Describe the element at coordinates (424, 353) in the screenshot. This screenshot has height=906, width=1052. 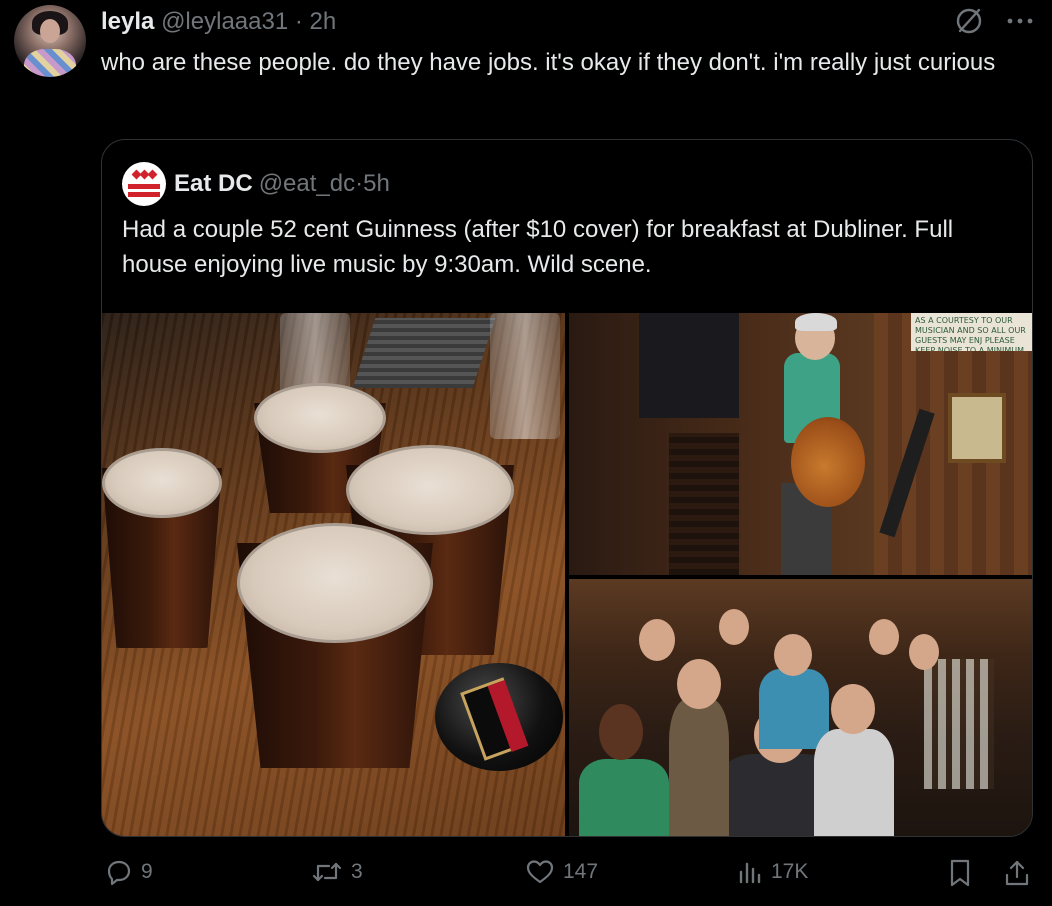
I see `drip-tray` at that location.